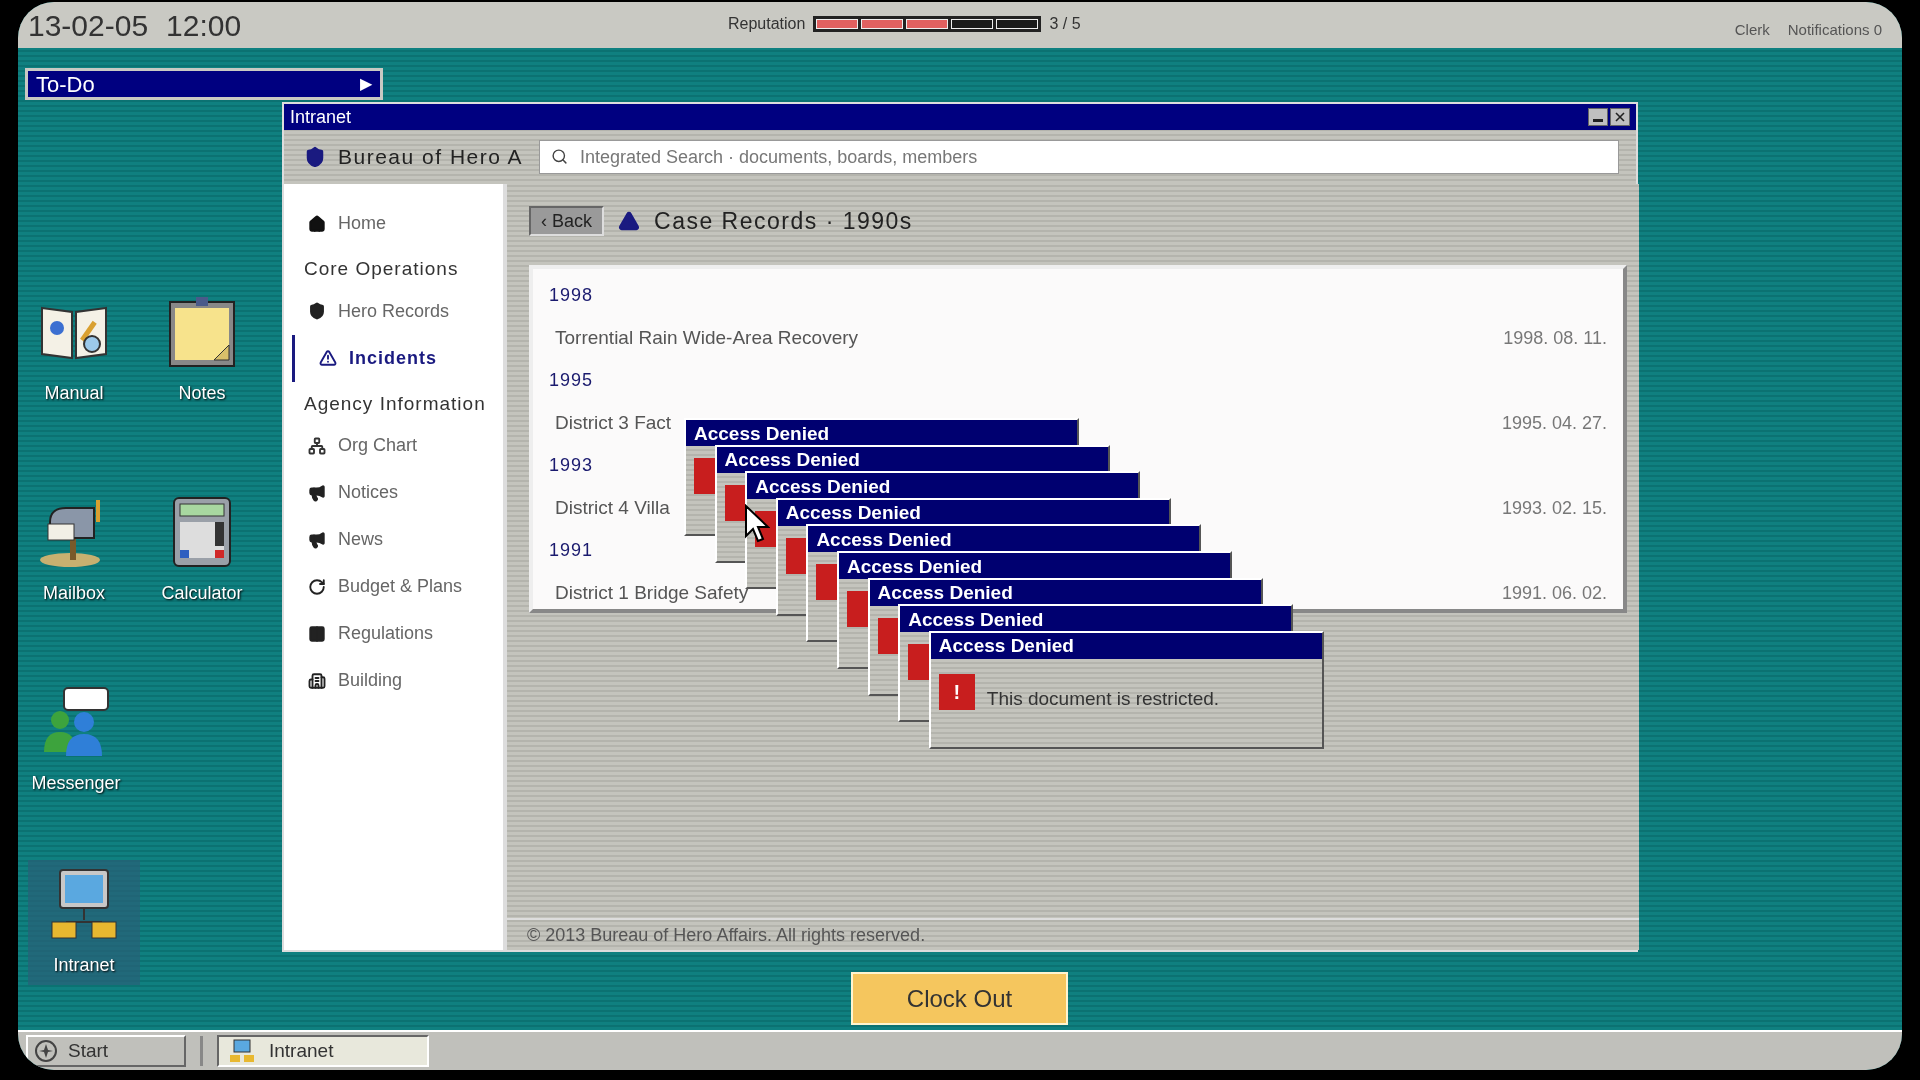  What do you see at coordinates (76, 740) in the screenshot?
I see `desktop-icon: Messenger` at bounding box center [76, 740].